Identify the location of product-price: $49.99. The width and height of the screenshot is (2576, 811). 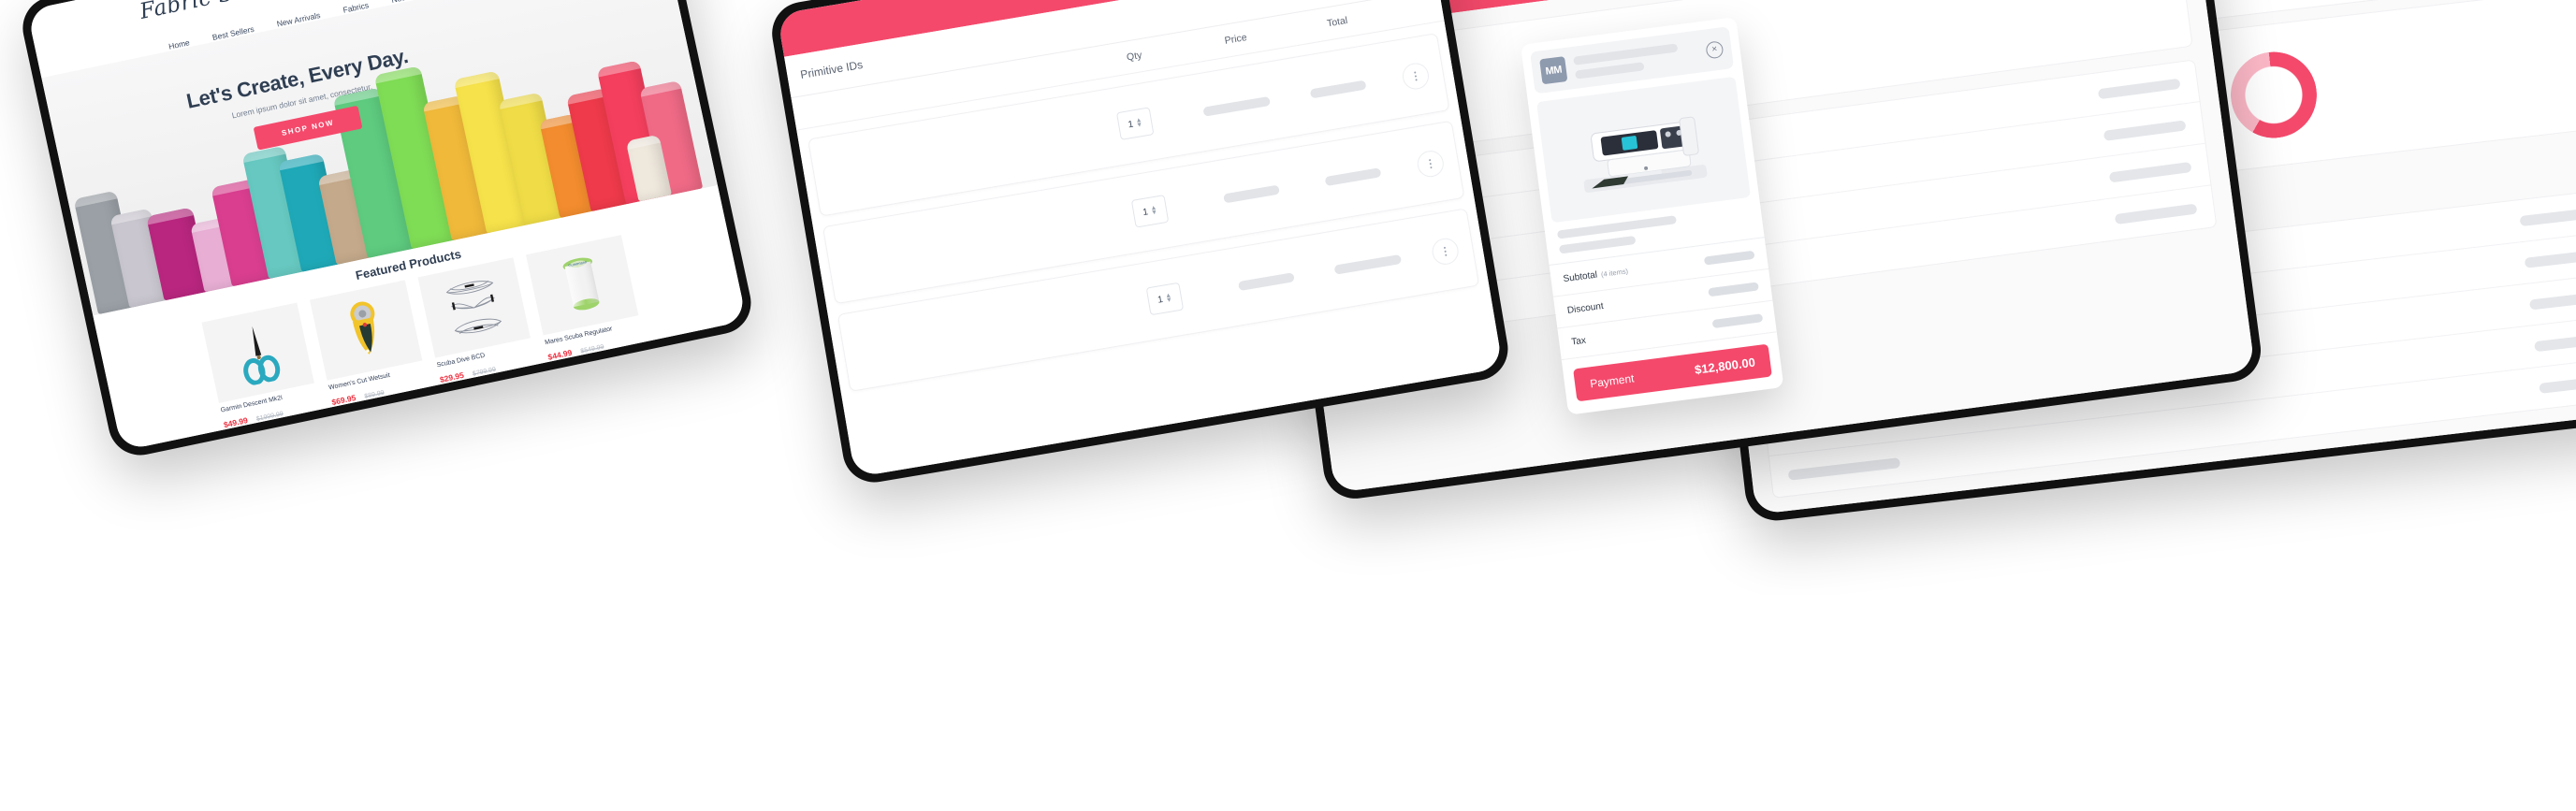
(236, 422).